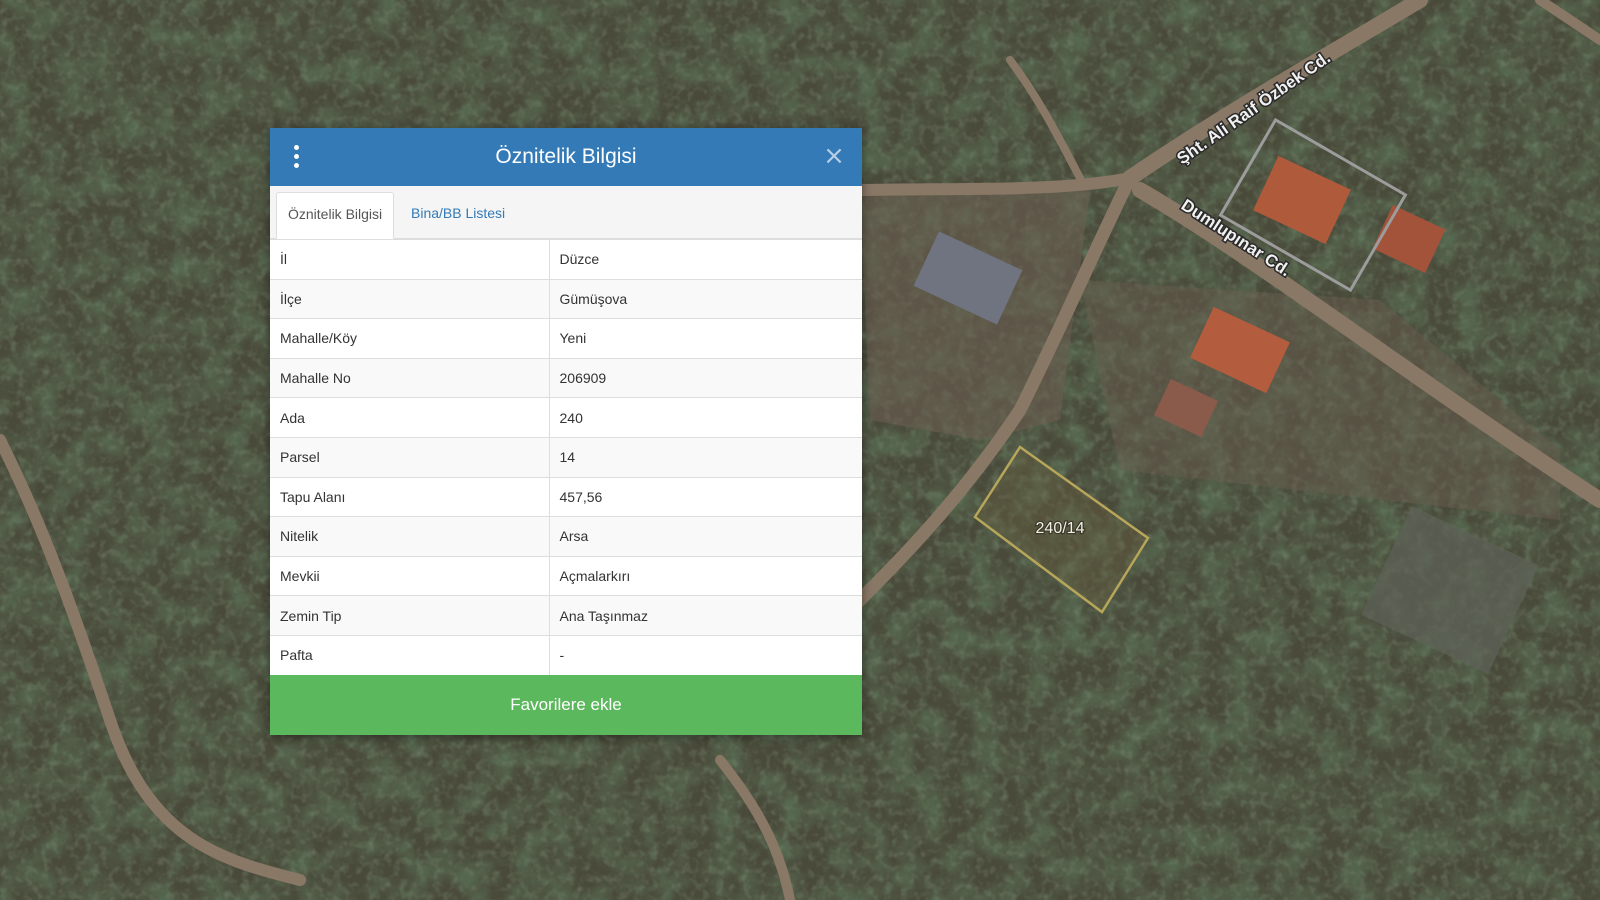 The height and width of the screenshot is (900, 1600). What do you see at coordinates (834, 156) in the screenshot?
I see `close-icon: ×` at bounding box center [834, 156].